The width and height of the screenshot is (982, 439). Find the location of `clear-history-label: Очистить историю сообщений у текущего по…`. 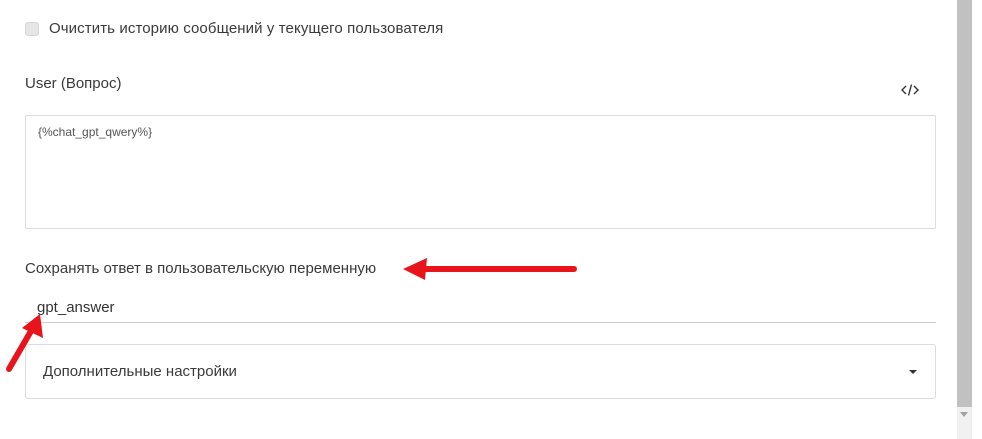

clear-history-label: Очистить историю сообщений у текущего по… is located at coordinates (246, 28).